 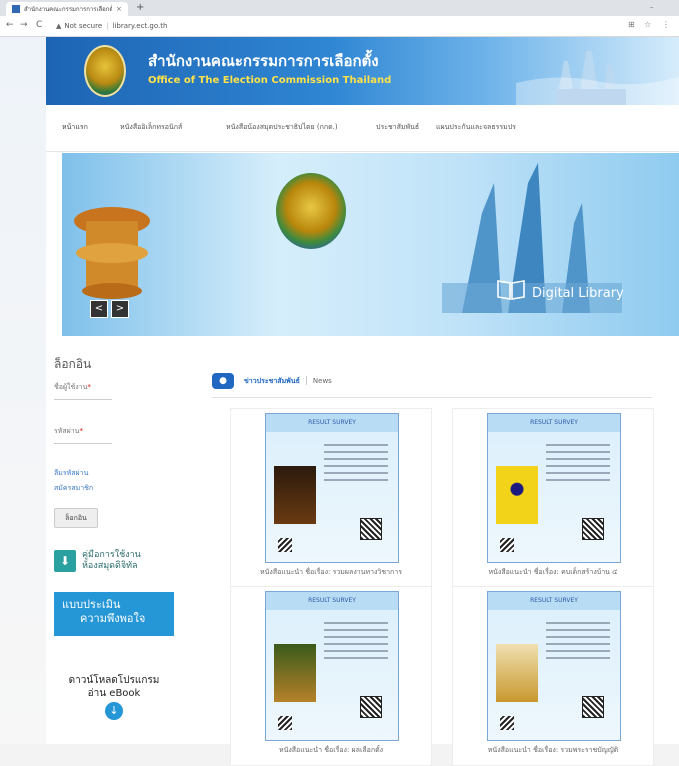 I want to click on password-input, so click(x=83, y=443).